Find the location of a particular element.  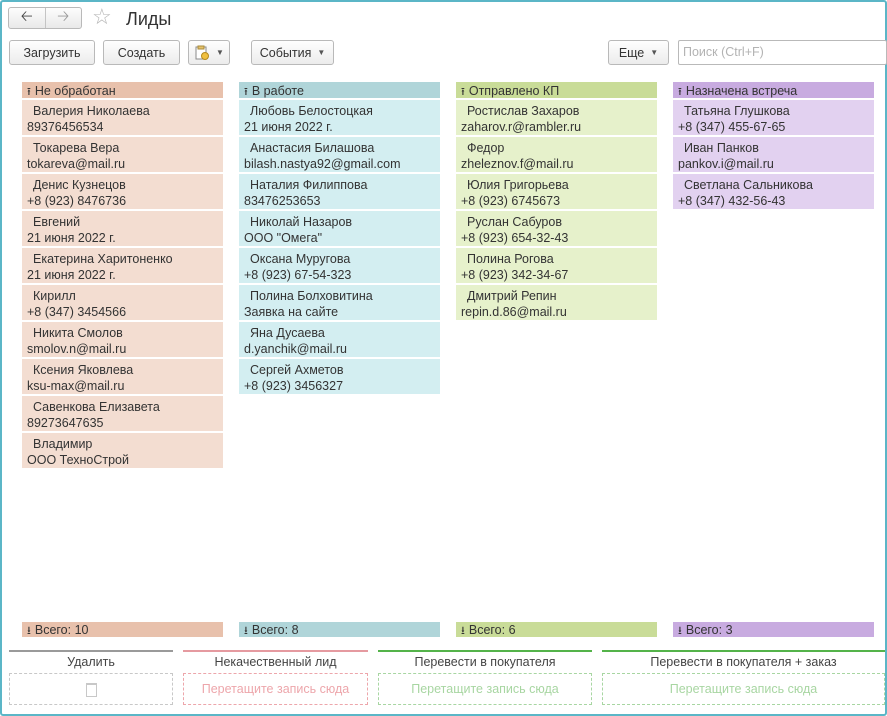

column-header: ⭱ Назначена встреча is located at coordinates (773, 90).